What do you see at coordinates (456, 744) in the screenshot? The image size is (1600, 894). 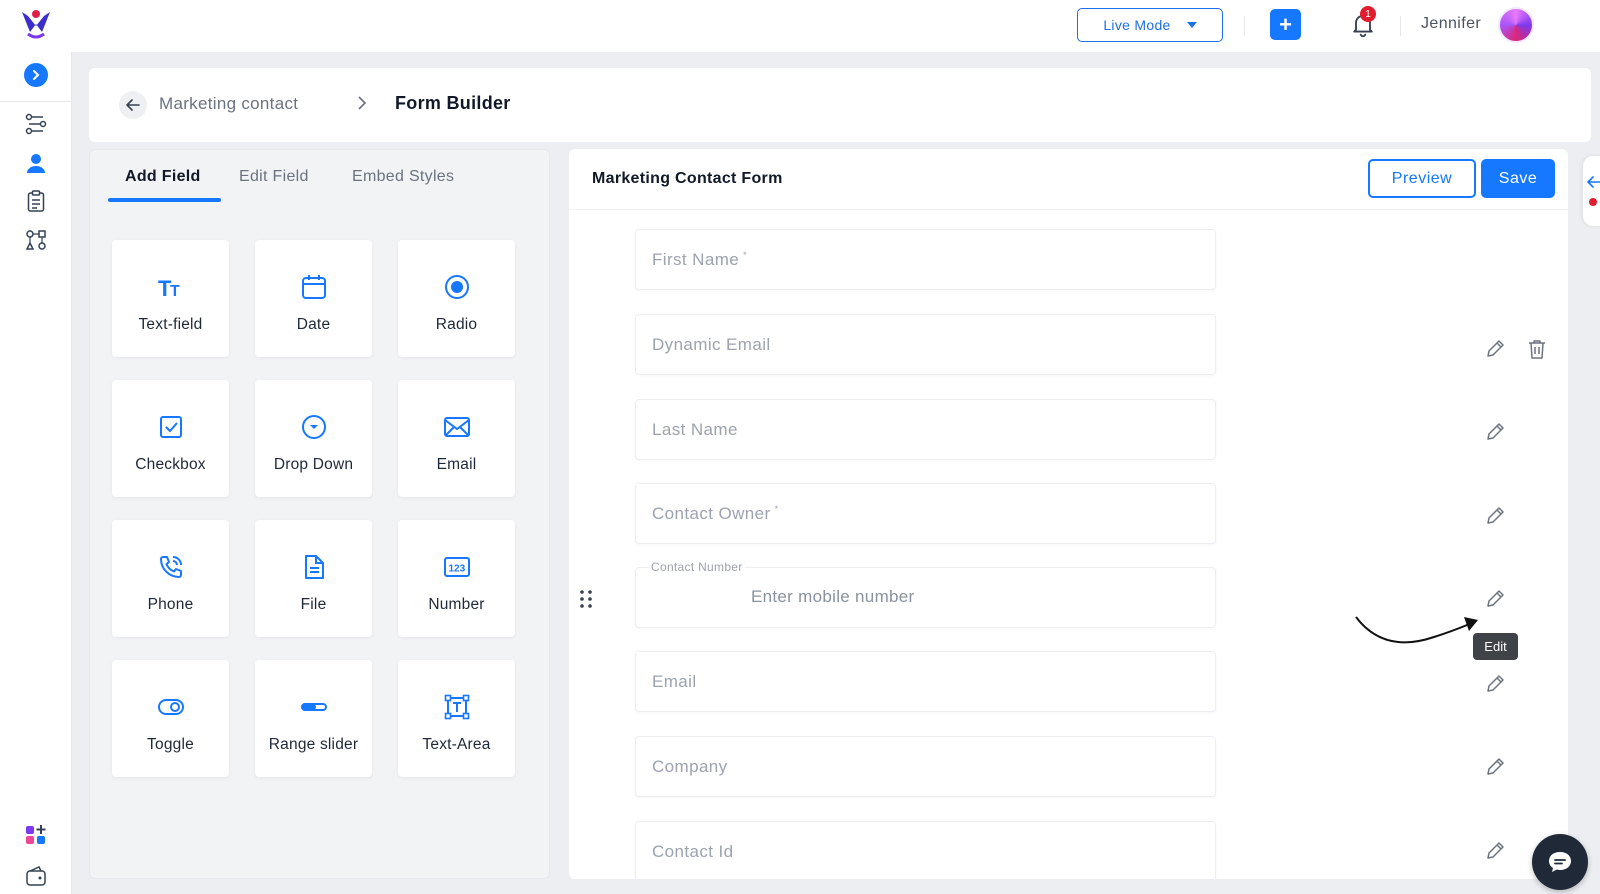 I see `field-tile-label: Text-Area` at bounding box center [456, 744].